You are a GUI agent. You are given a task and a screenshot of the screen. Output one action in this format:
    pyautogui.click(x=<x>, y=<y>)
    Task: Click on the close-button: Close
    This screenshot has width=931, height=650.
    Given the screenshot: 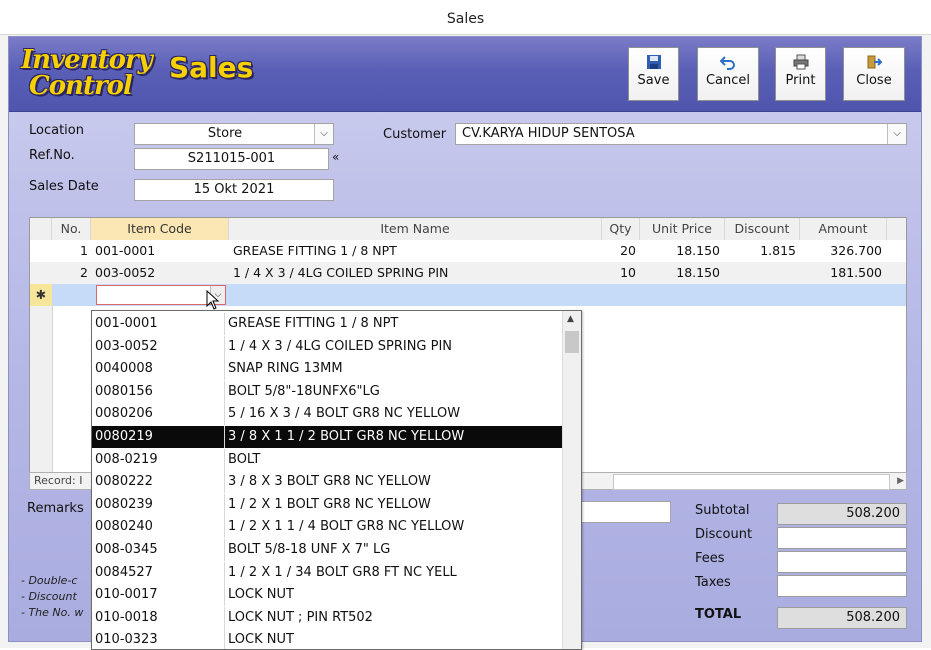 What is the action you would take?
    pyautogui.click(x=874, y=74)
    